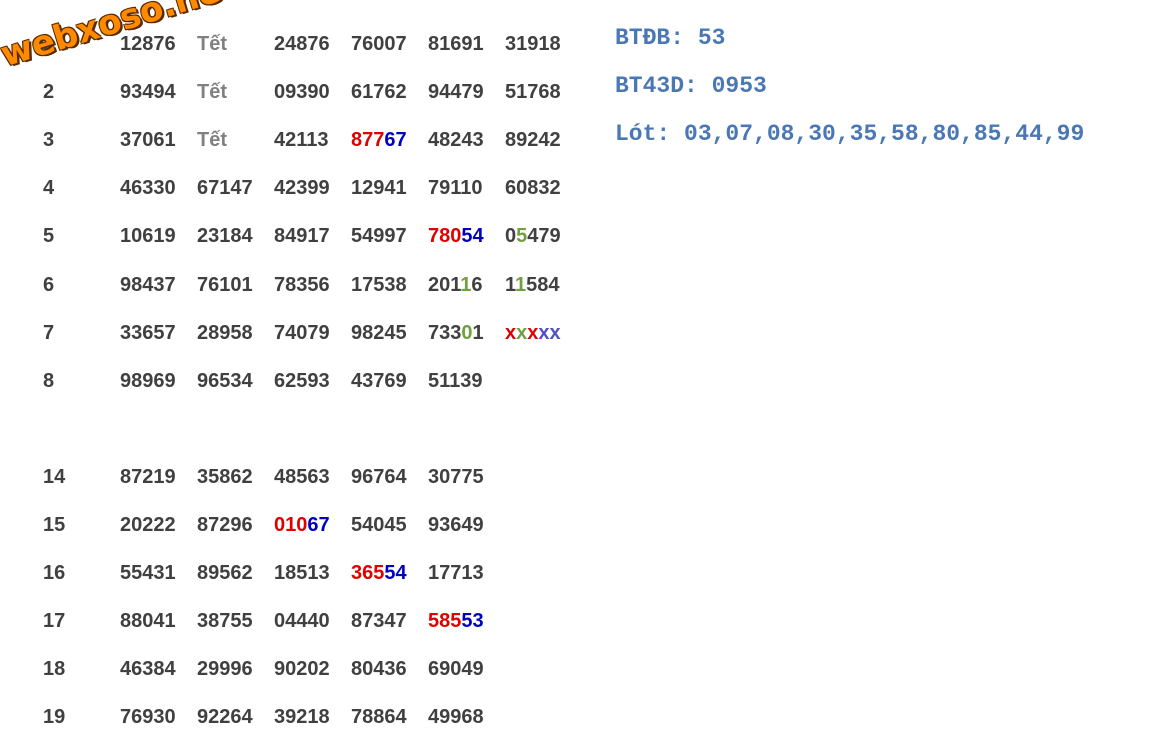 The image size is (1153, 740). What do you see at coordinates (379, 621) in the screenshot?
I see `number-segment: 87347` at bounding box center [379, 621].